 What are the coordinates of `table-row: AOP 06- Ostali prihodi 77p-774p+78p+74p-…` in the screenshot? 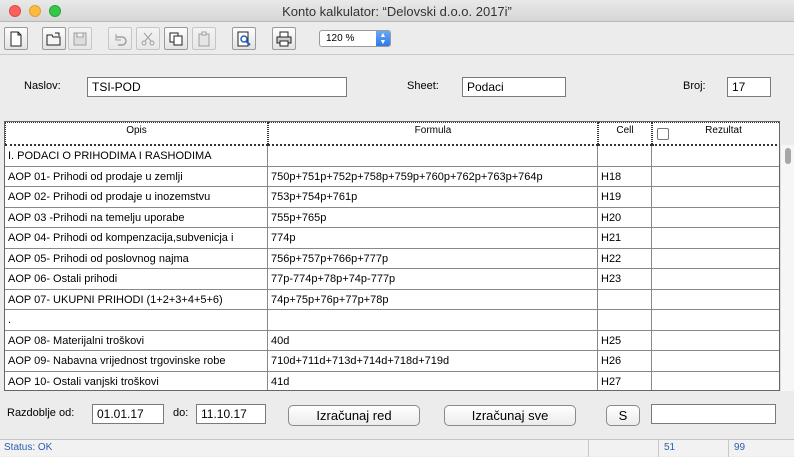 It's located at (392, 279).